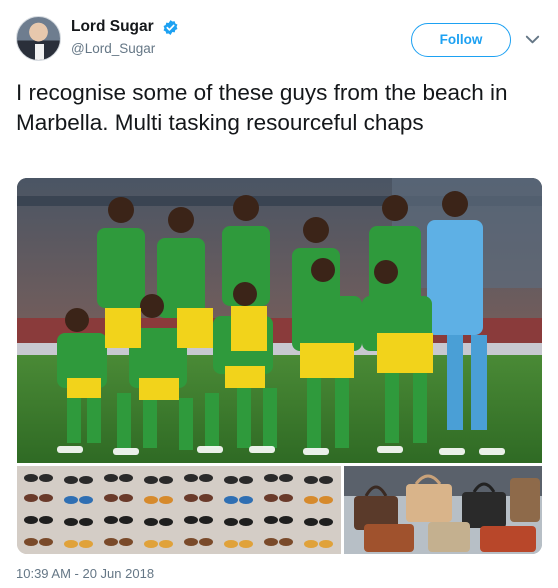  Describe the element at coordinates (279, 39) in the screenshot. I see `tweet-header: Lord Sugar @Lord_Sugar Follow` at that location.